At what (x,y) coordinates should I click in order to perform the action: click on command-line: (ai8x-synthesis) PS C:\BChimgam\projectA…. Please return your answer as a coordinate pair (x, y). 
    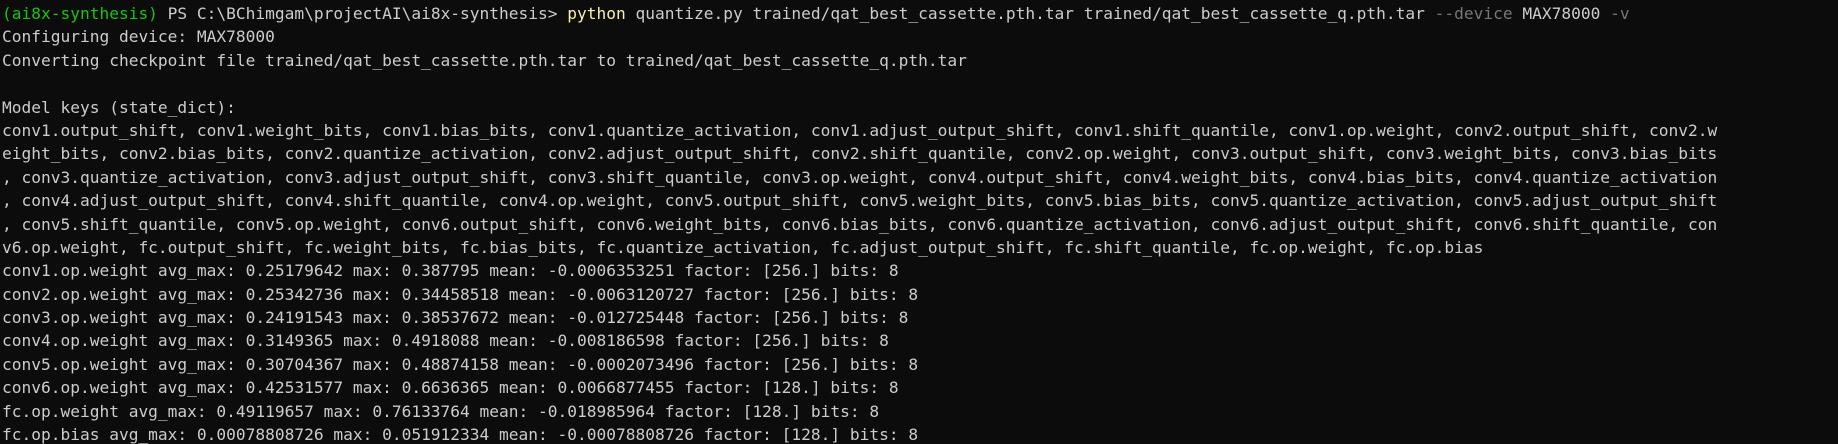
    Looking at the image, I should click on (919, 13).